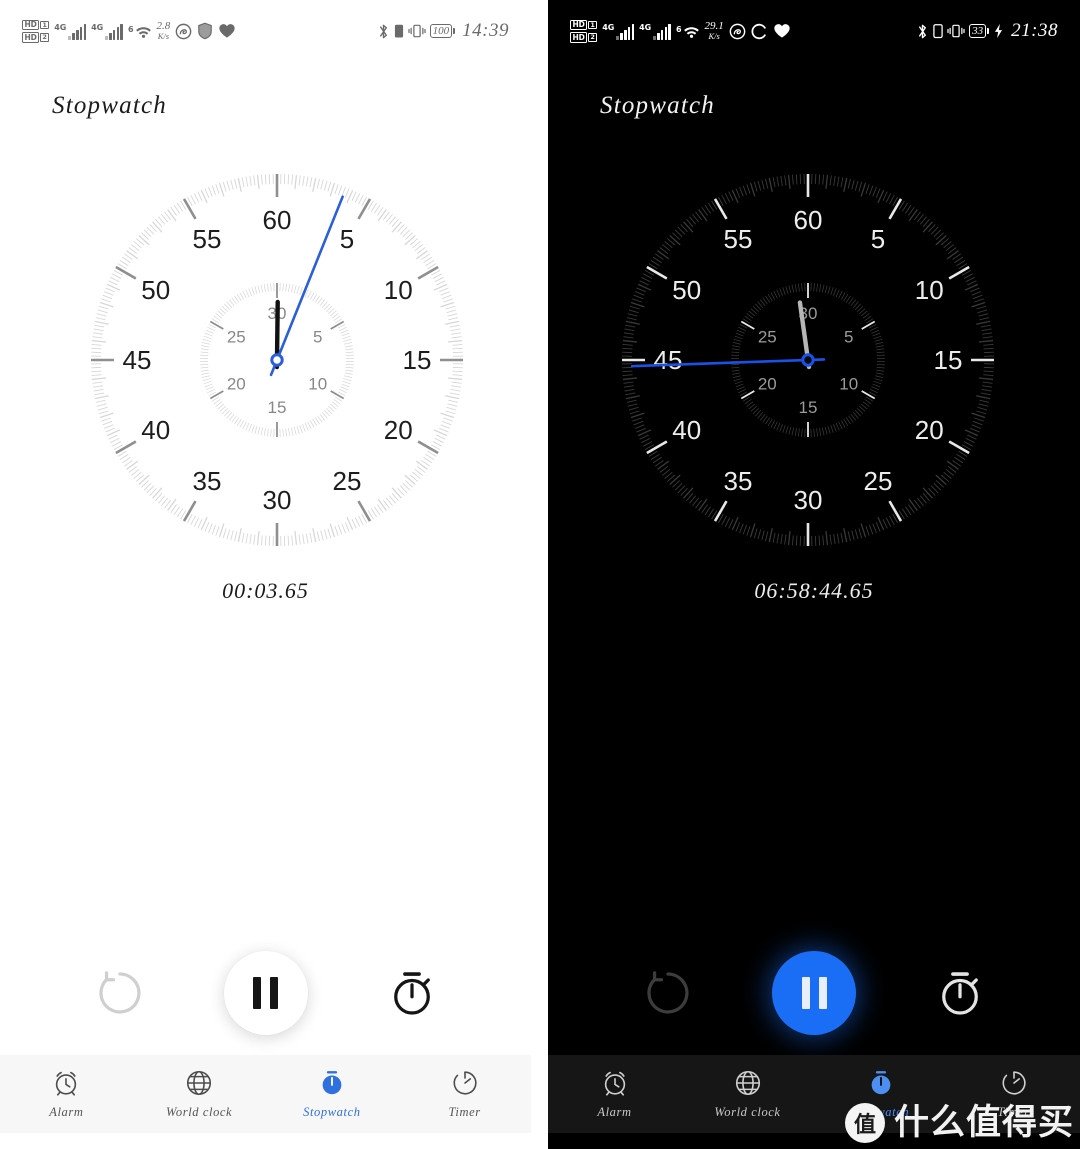 The image size is (1080, 1149). I want to click on signal-icon-1: 4G, so click(70, 31).